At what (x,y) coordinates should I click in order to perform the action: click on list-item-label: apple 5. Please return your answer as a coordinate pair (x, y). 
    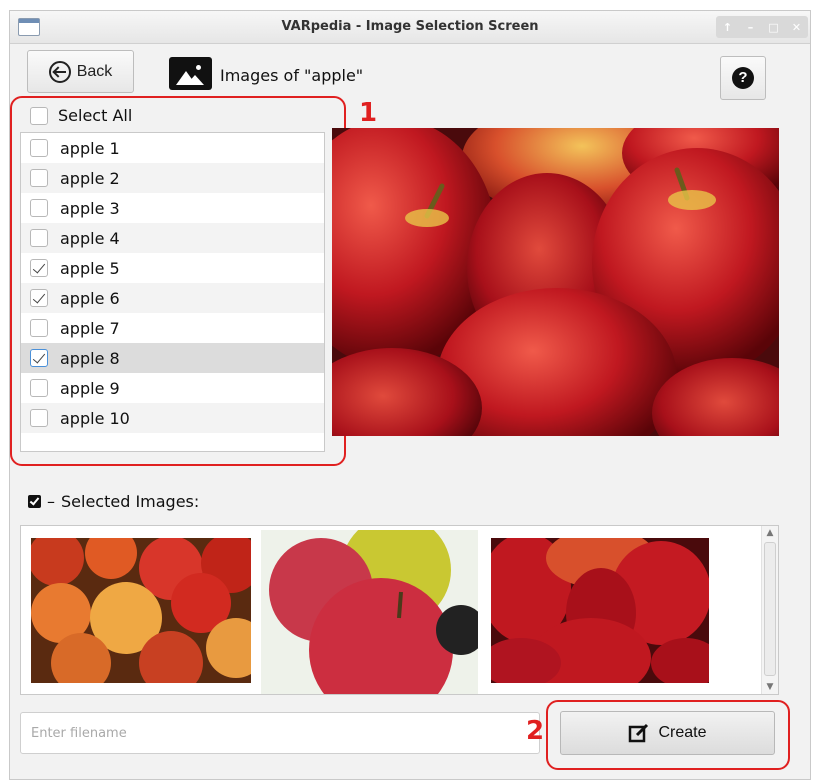
    Looking at the image, I should click on (90, 268).